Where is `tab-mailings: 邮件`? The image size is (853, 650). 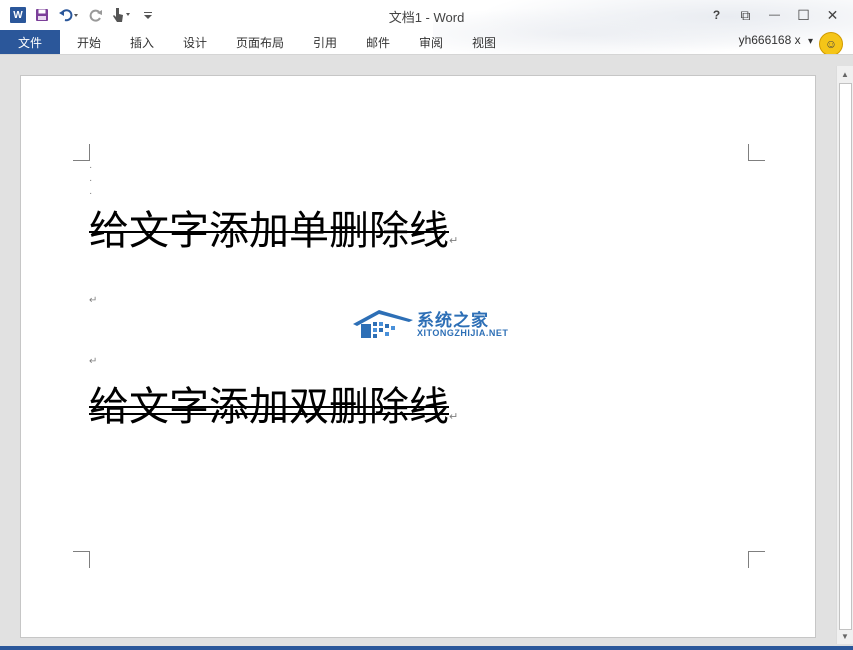 tab-mailings: 邮件 is located at coordinates (378, 42).